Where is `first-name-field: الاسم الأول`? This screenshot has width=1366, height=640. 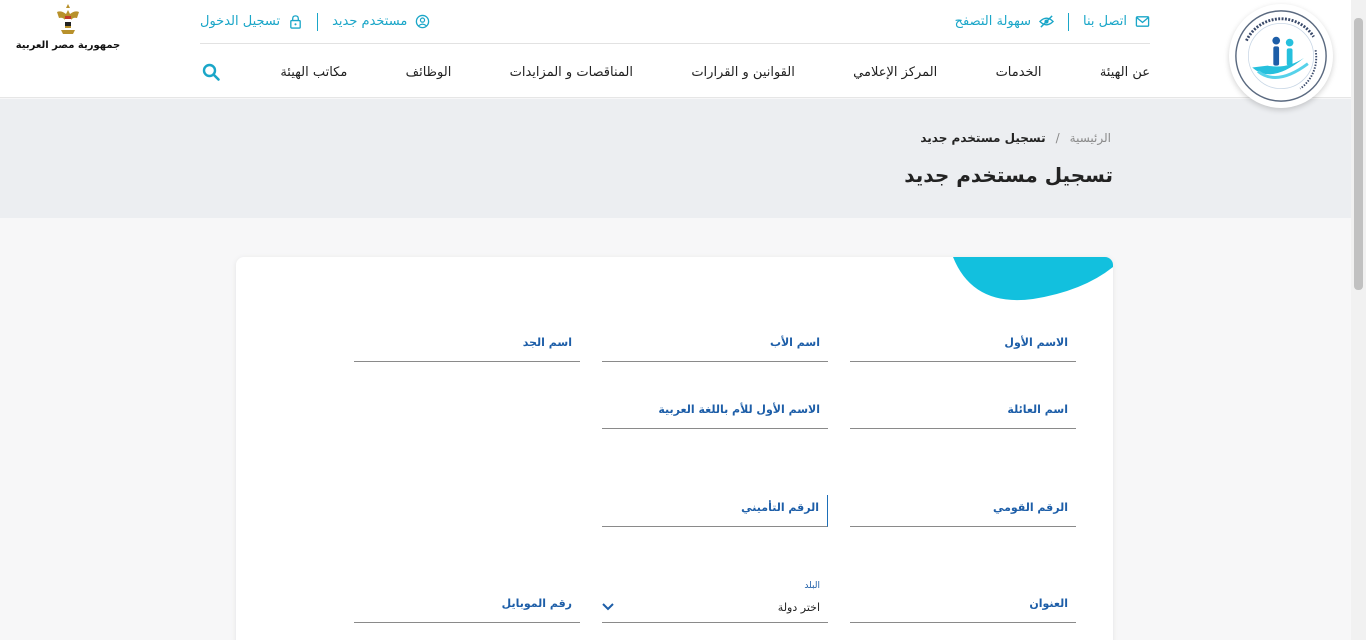 first-name-field: الاسم الأول is located at coordinates (963, 346).